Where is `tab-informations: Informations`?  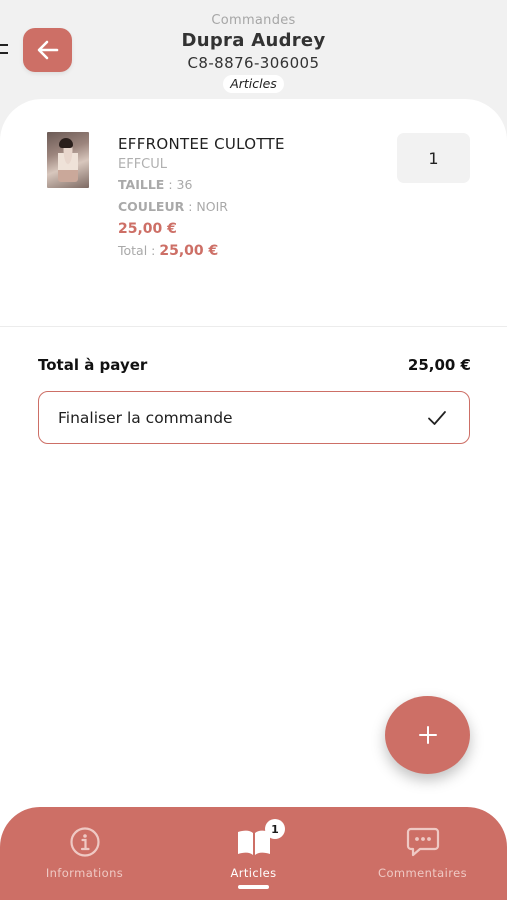
tab-informations: Informations is located at coordinates (84, 852).